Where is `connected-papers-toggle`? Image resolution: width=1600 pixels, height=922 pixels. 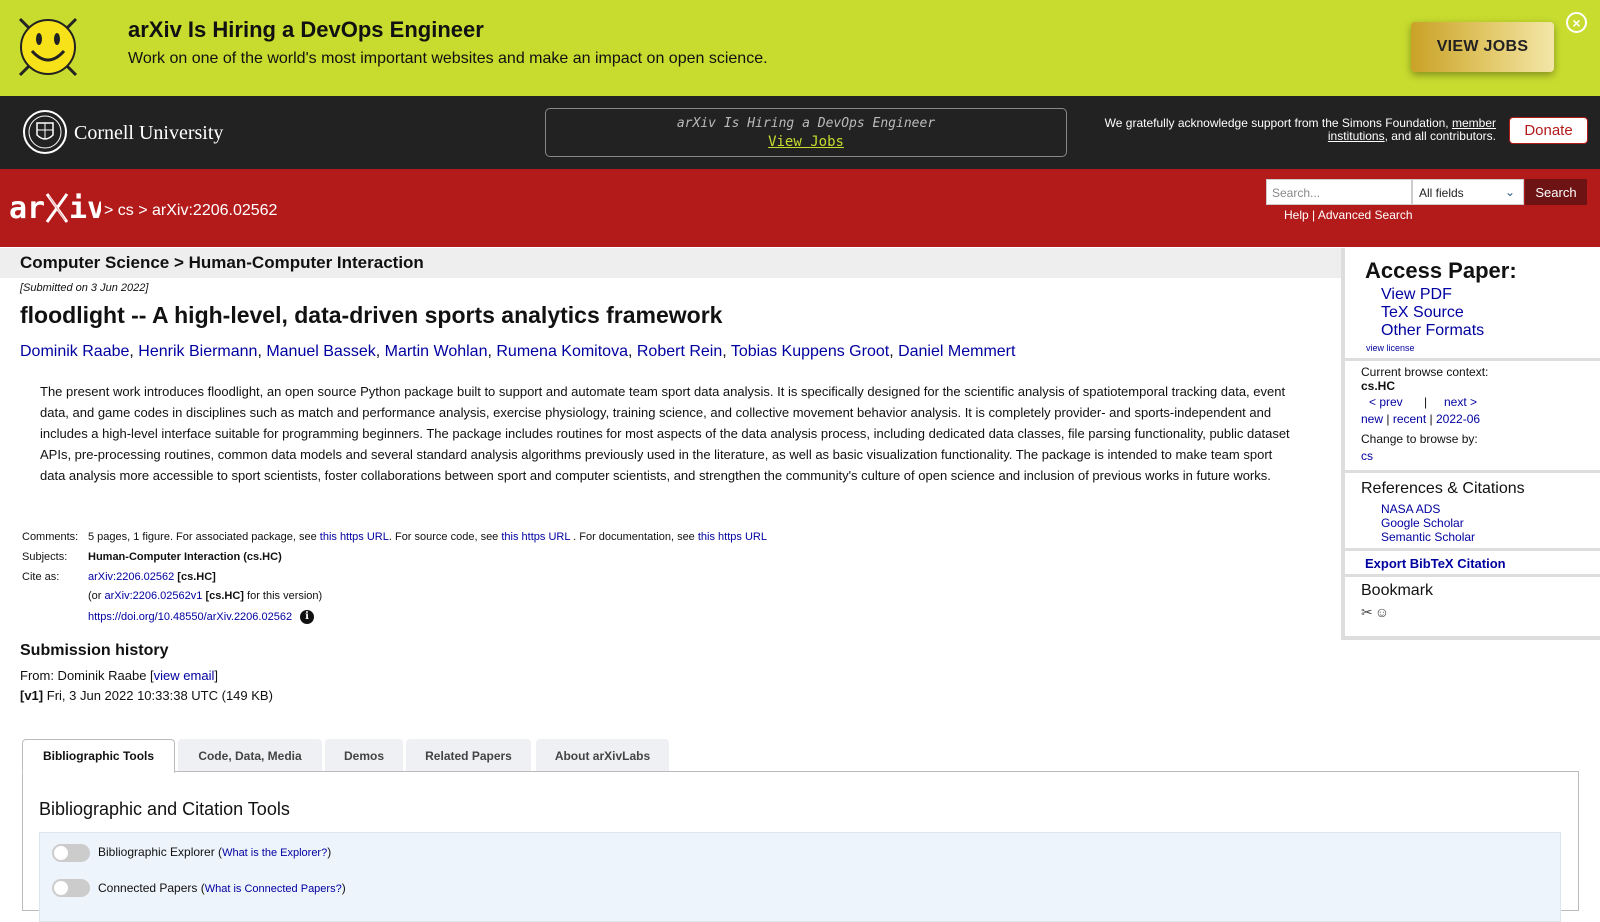
connected-papers-toggle is located at coordinates (71, 888).